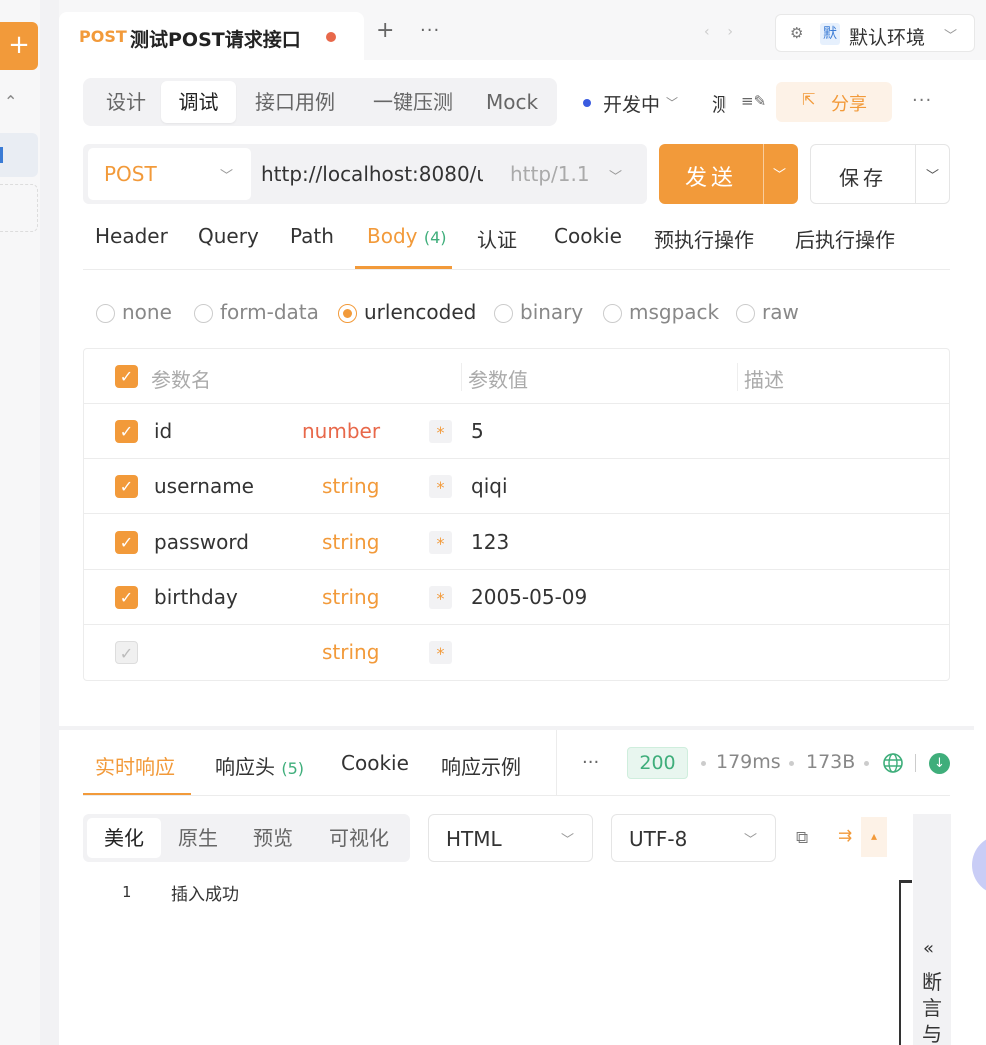 Image resolution: width=986 pixels, height=1045 pixels. What do you see at coordinates (489, 486) in the screenshot?
I see `param-value: qiqi` at bounding box center [489, 486].